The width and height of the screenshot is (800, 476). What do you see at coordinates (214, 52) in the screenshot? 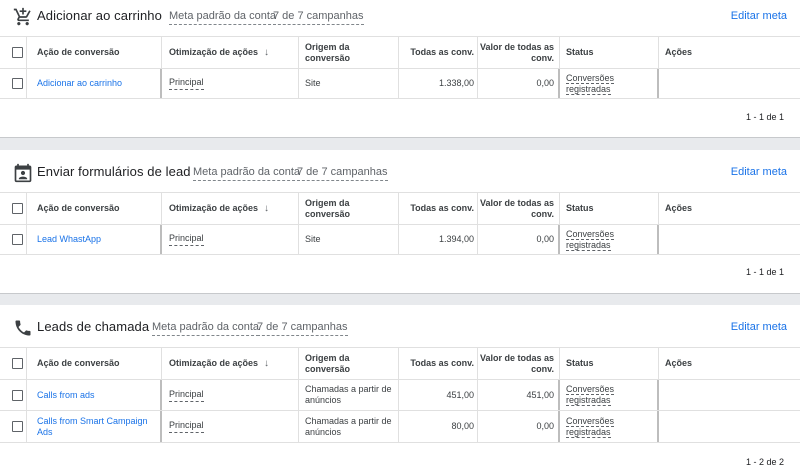
I see `col-label: Otimização de ações` at bounding box center [214, 52].